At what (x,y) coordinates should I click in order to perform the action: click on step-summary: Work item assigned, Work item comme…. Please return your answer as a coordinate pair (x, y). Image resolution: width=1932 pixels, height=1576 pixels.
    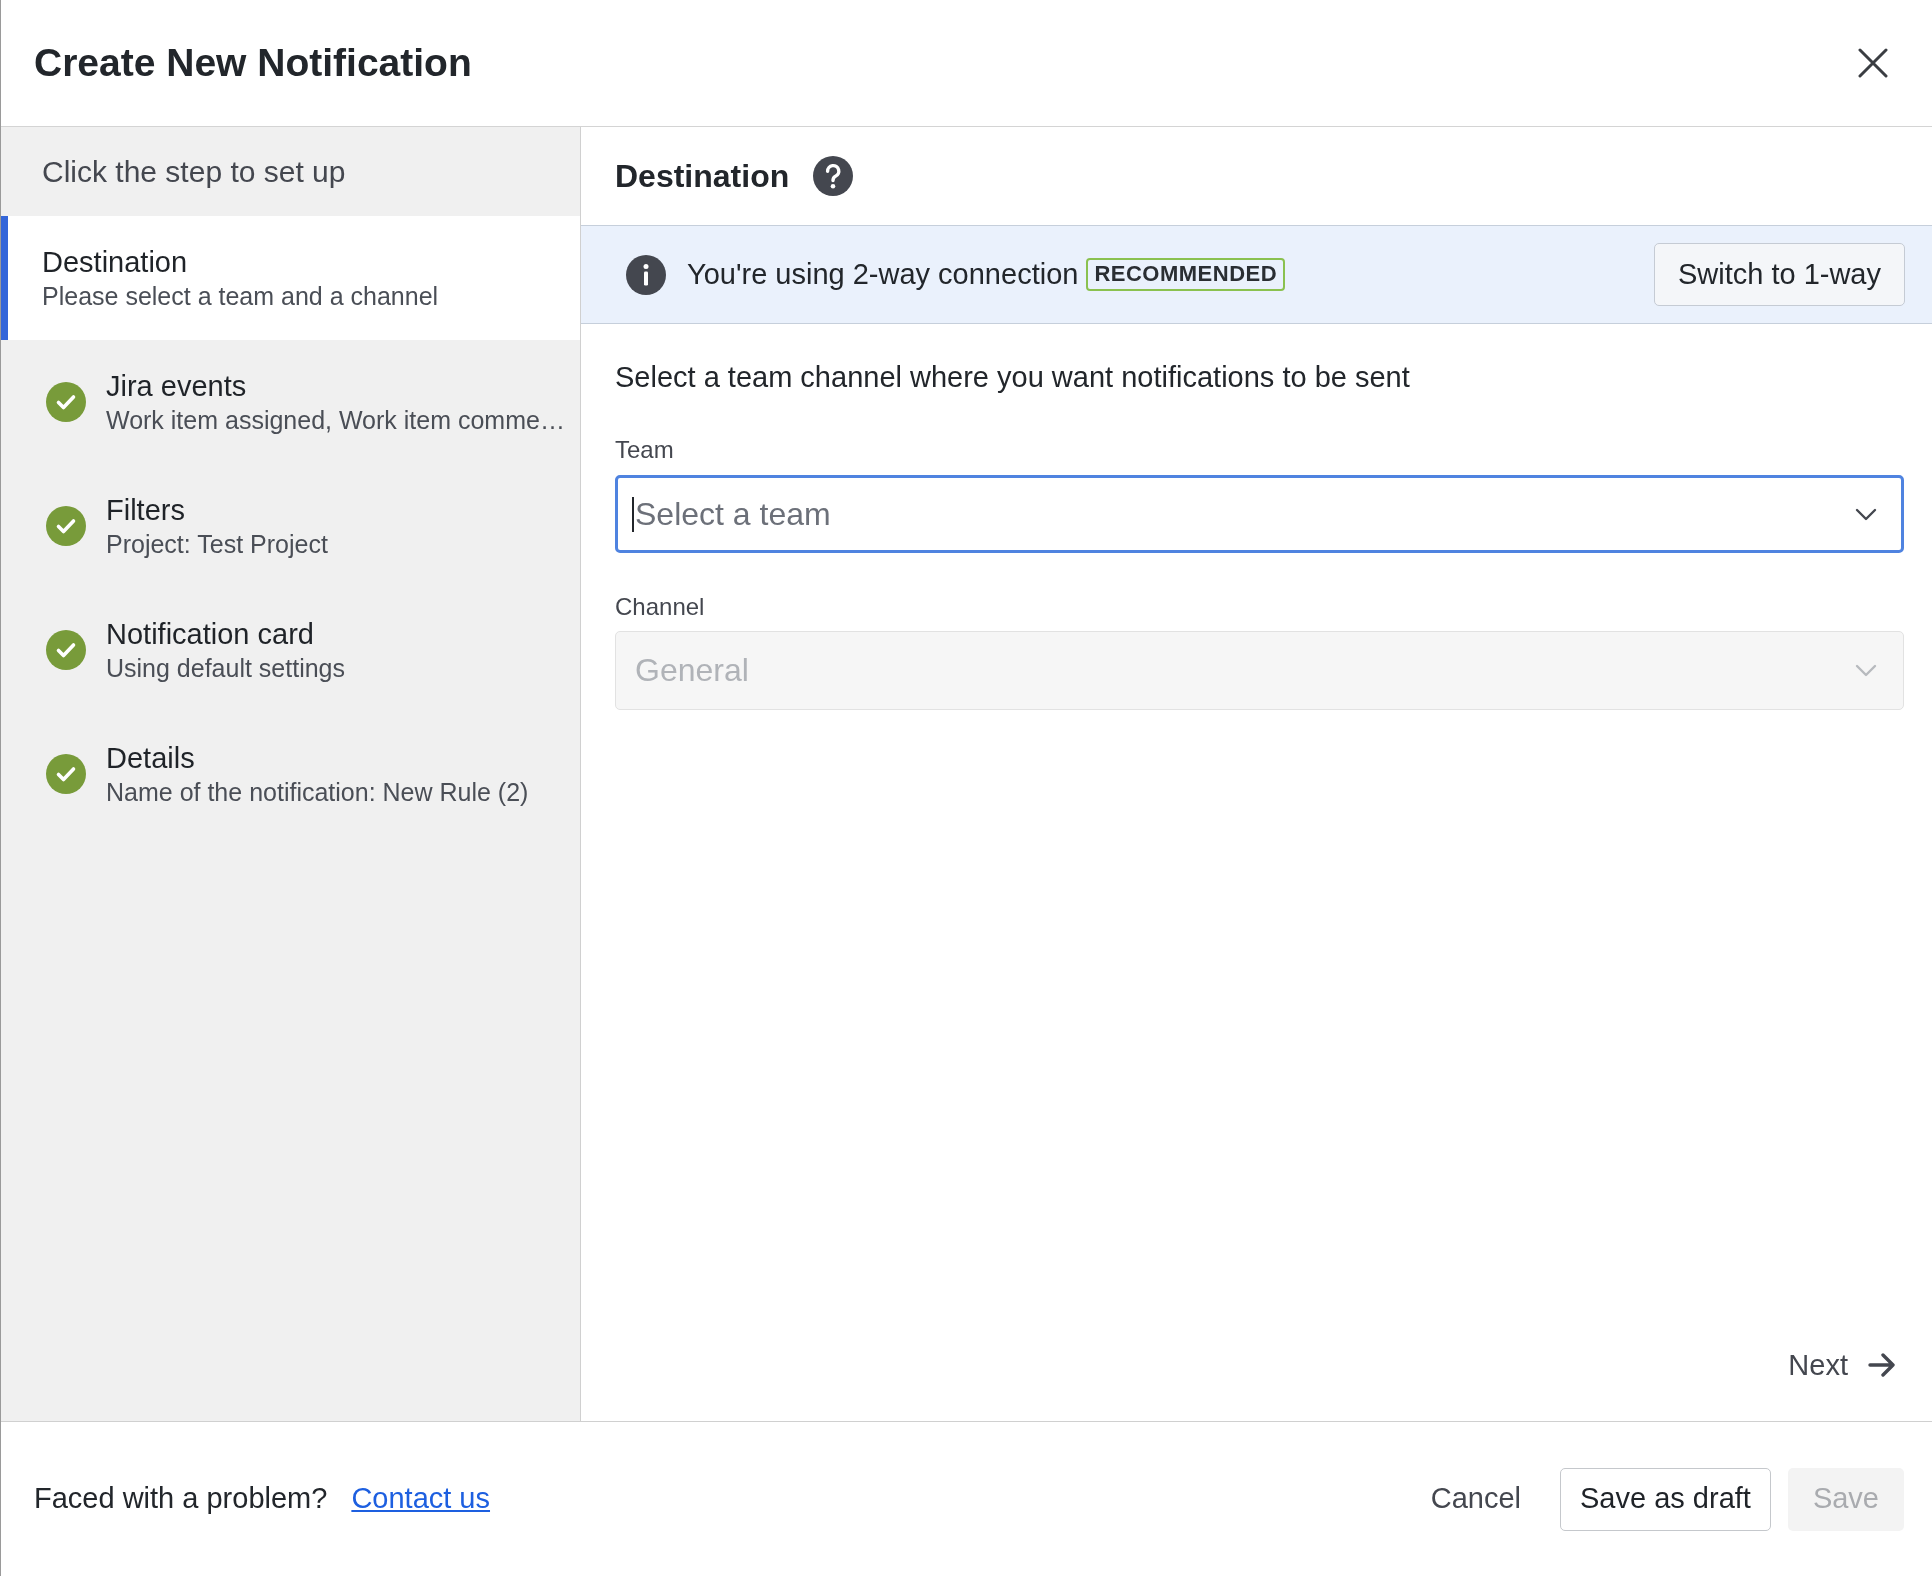
    Looking at the image, I should click on (335, 420).